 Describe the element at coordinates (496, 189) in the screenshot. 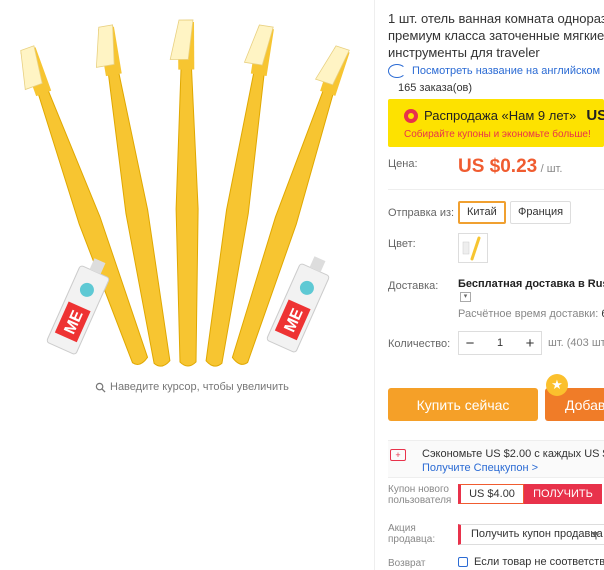

I see `divider` at that location.